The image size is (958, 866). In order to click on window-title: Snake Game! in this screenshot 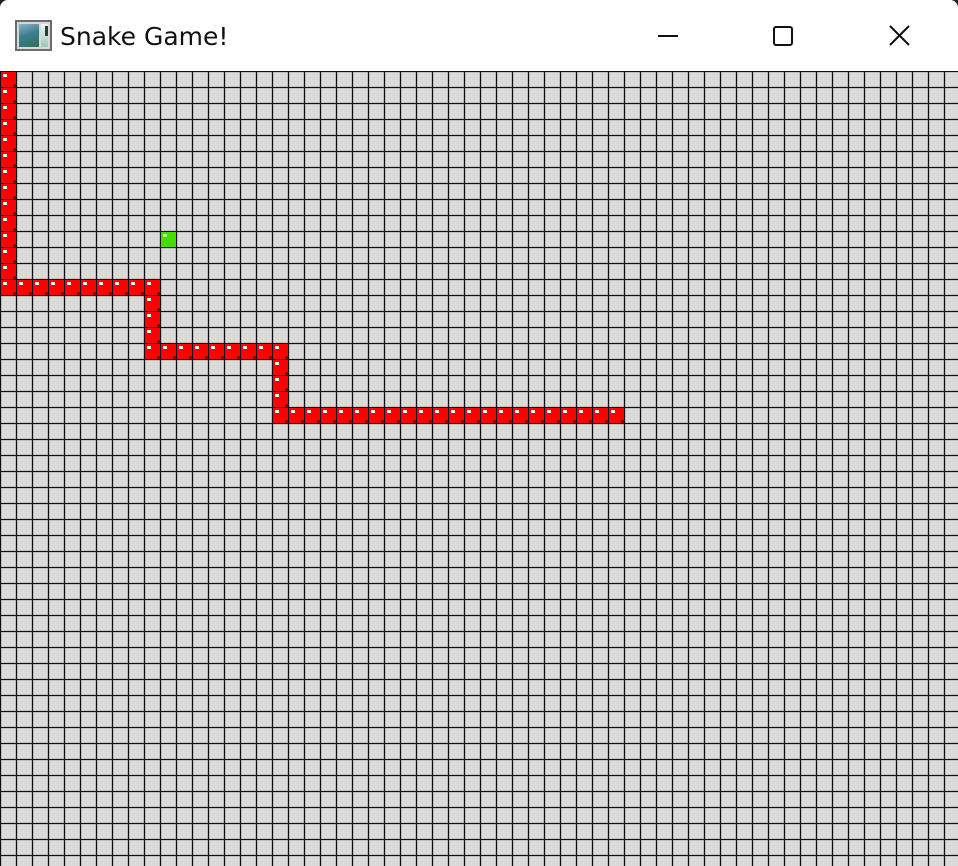, I will do `click(144, 36)`.